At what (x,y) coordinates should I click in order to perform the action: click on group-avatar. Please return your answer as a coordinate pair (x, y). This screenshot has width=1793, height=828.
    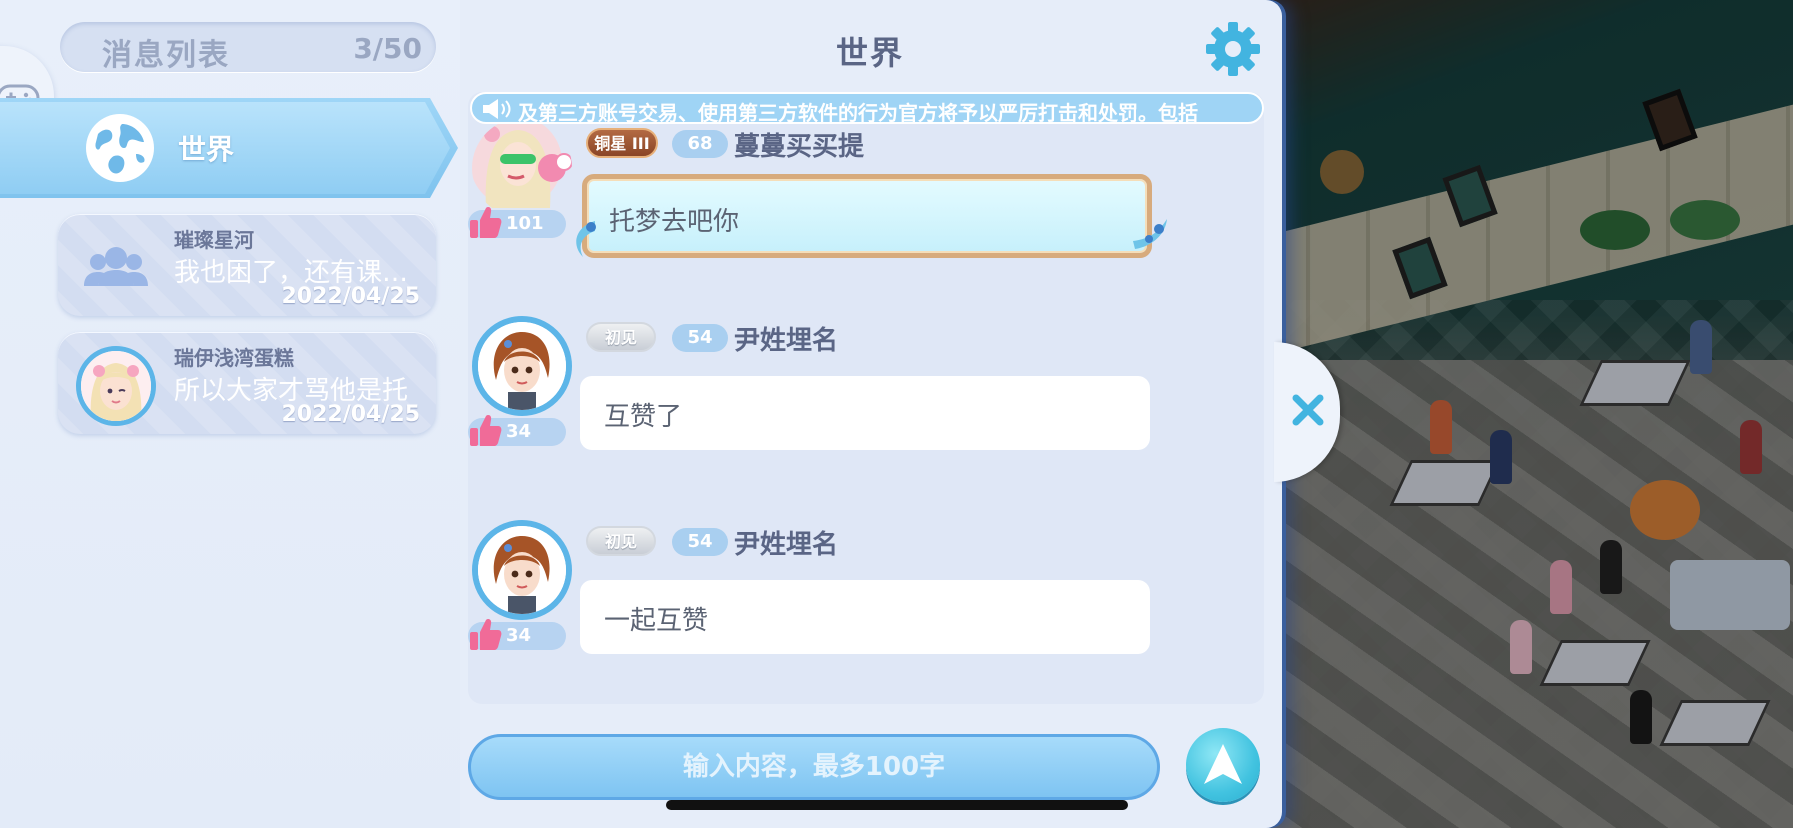
    Looking at the image, I should click on (116, 268).